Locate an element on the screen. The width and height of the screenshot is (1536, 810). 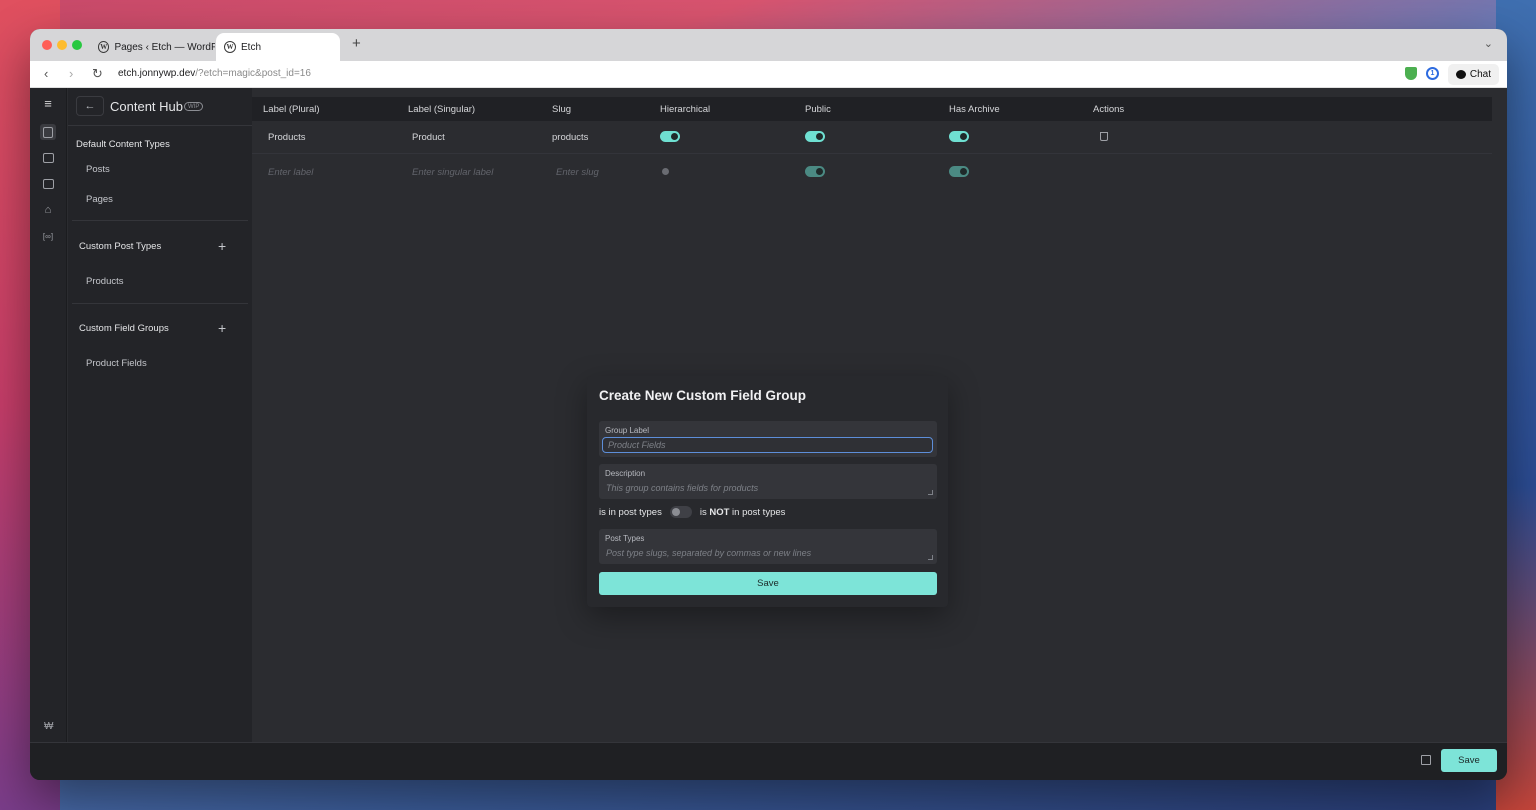
sidebar-item-pages: Pages is located at coordinates (99, 199).